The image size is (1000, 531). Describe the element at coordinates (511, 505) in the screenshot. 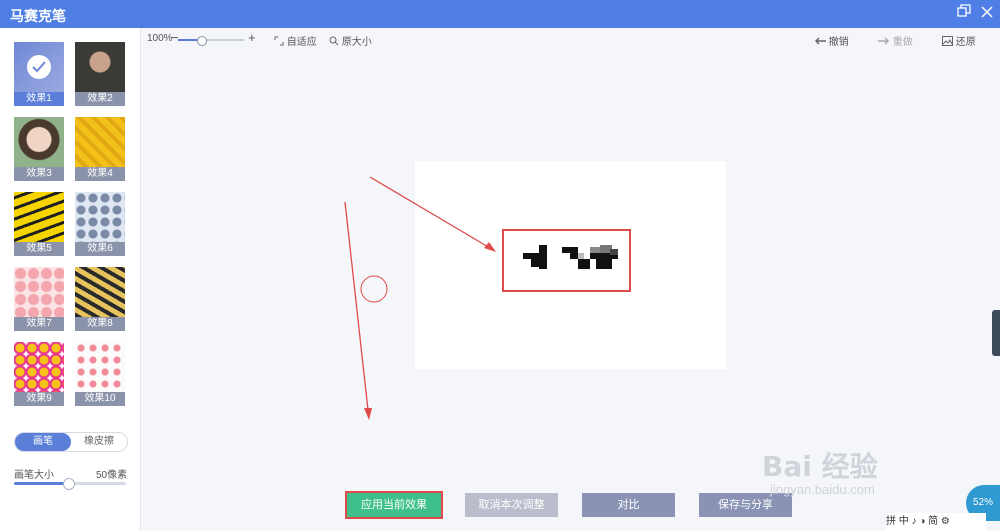

I see `cancel-adjustment-button: 取消本次调整` at that location.